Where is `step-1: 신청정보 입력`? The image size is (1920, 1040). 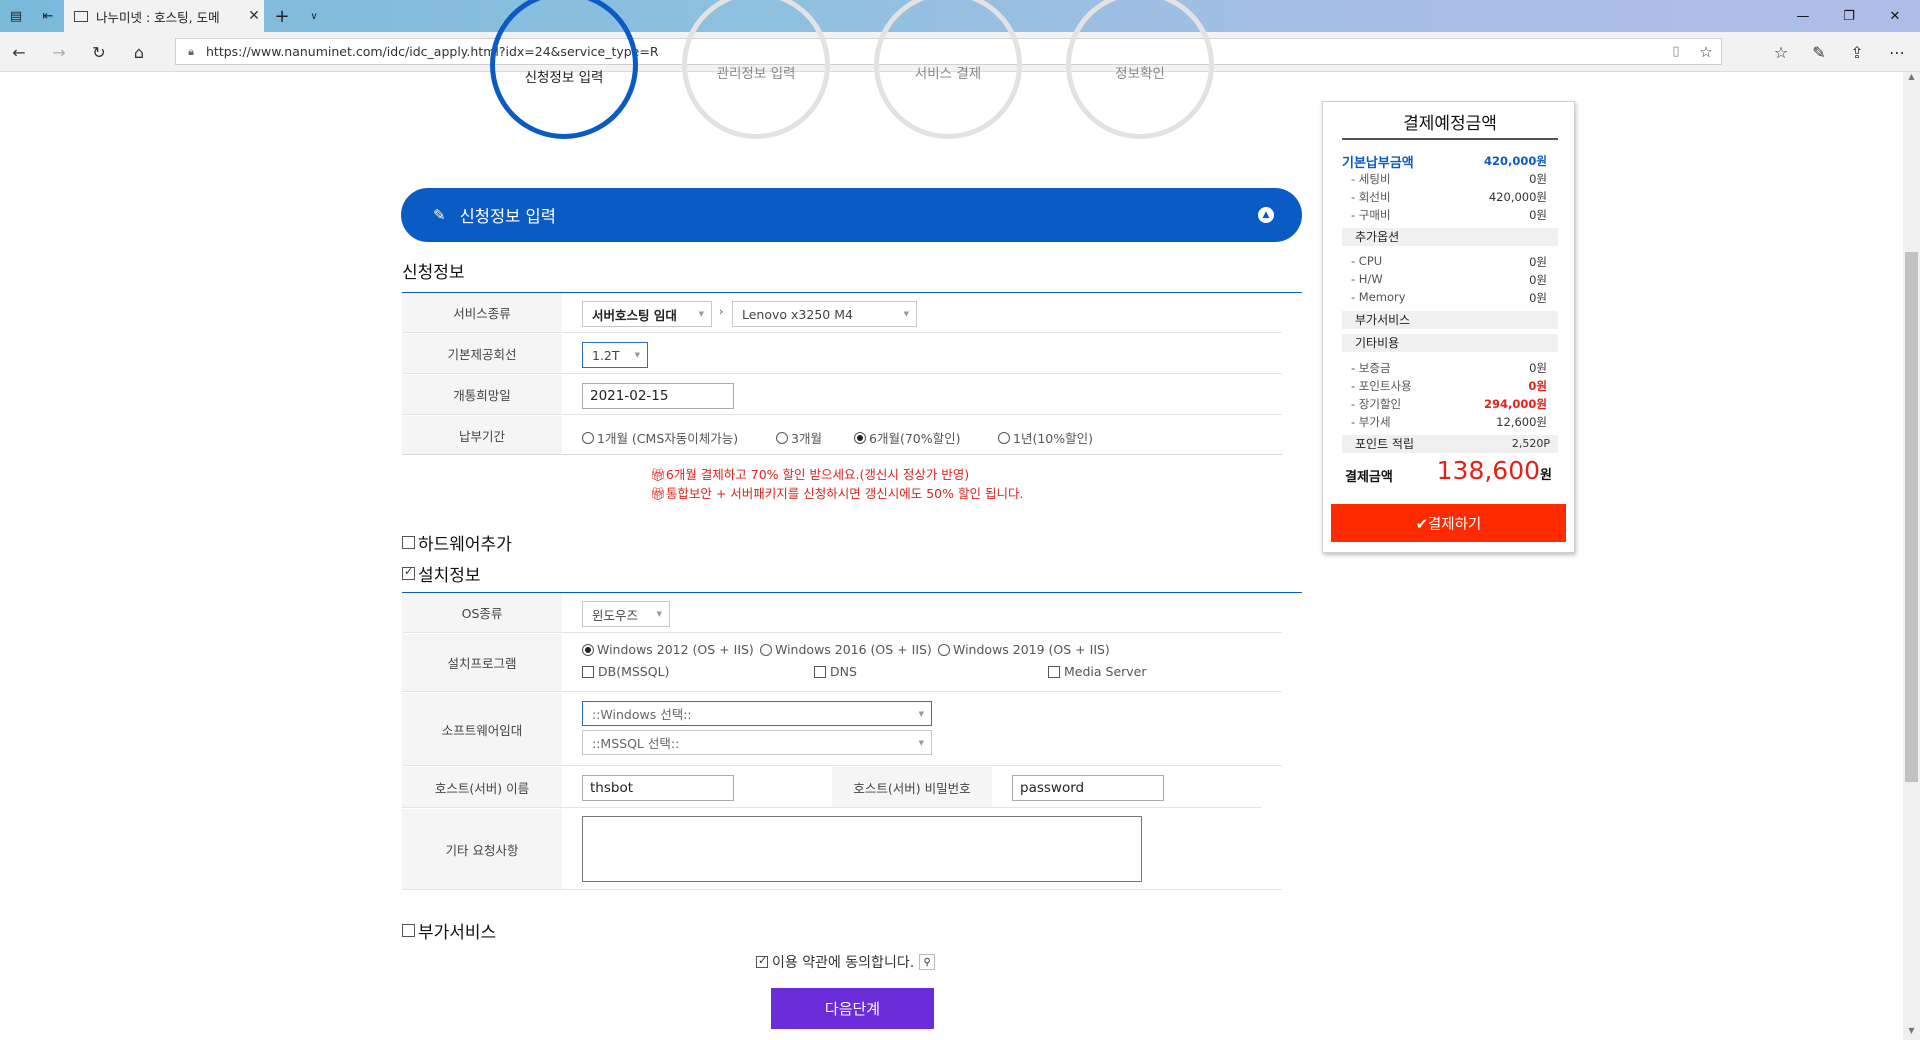
step-1: 신청정보 입력 is located at coordinates (564, 69).